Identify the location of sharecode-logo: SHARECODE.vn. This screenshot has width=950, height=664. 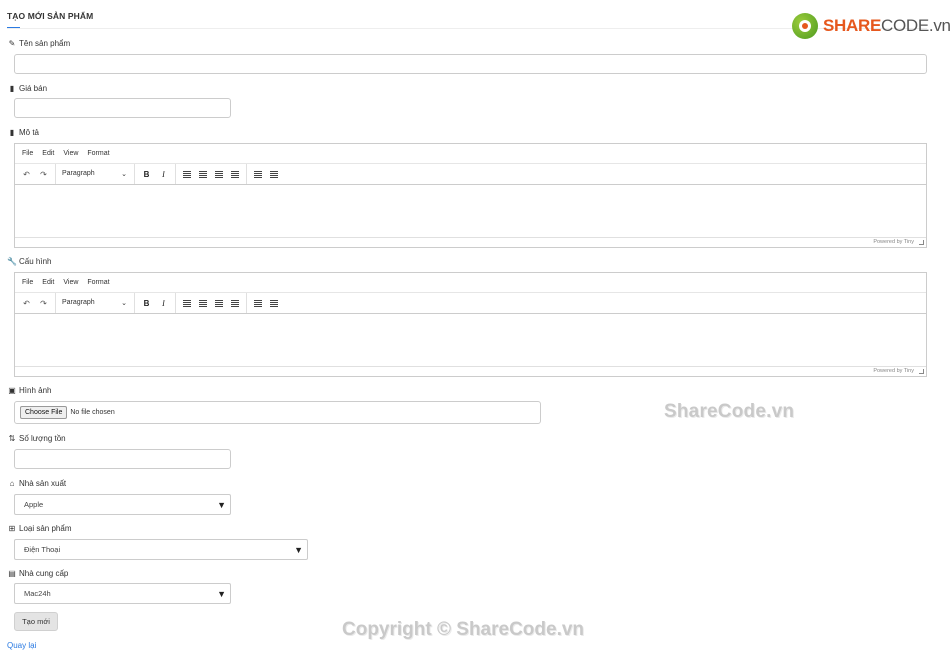
(871, 26).